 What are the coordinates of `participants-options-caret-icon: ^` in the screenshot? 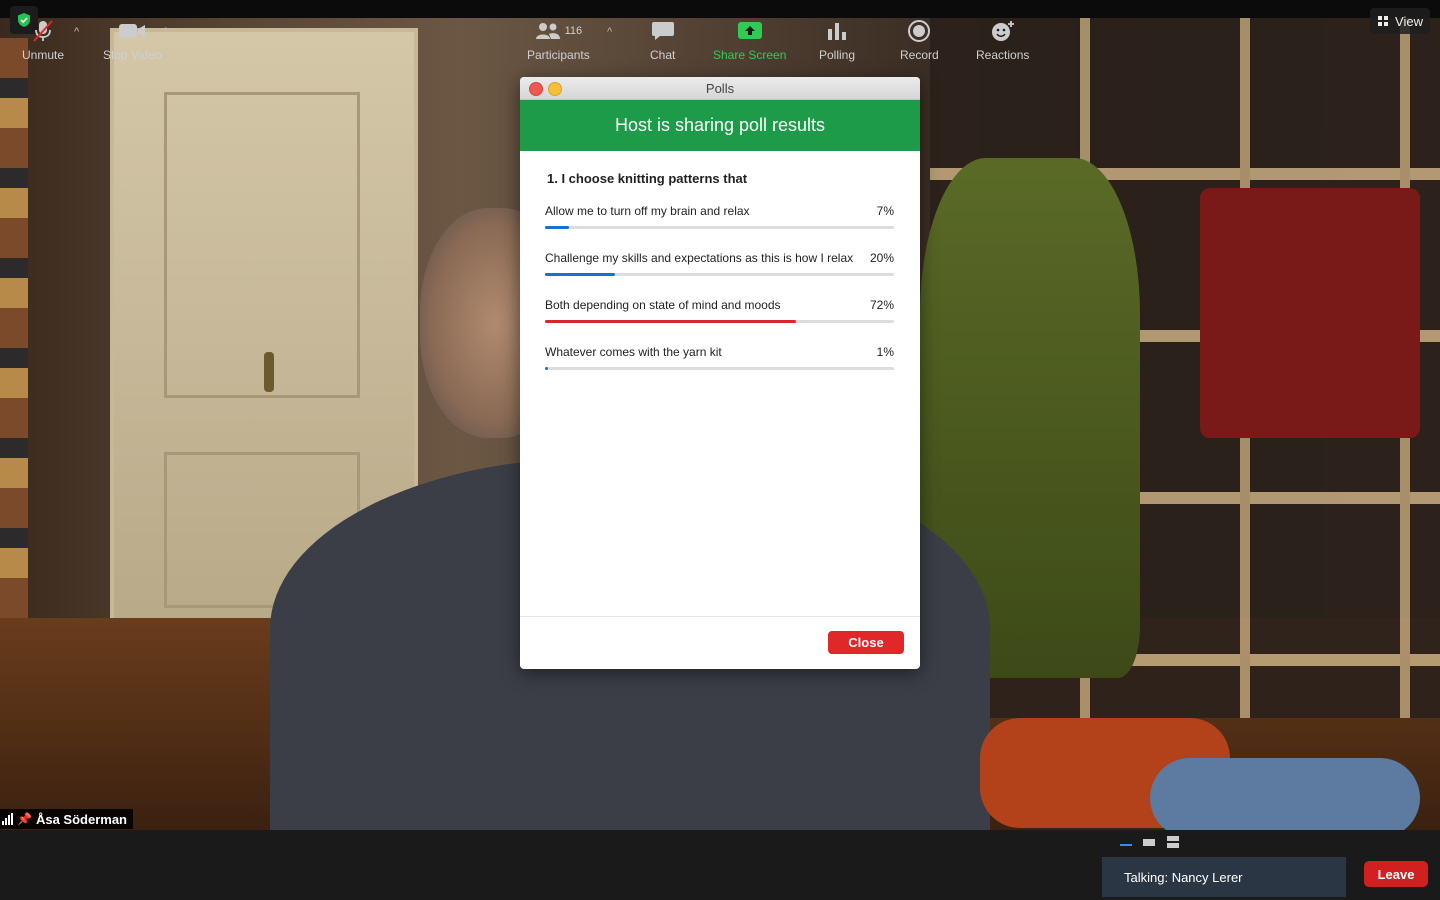 It's located at (609, 32).